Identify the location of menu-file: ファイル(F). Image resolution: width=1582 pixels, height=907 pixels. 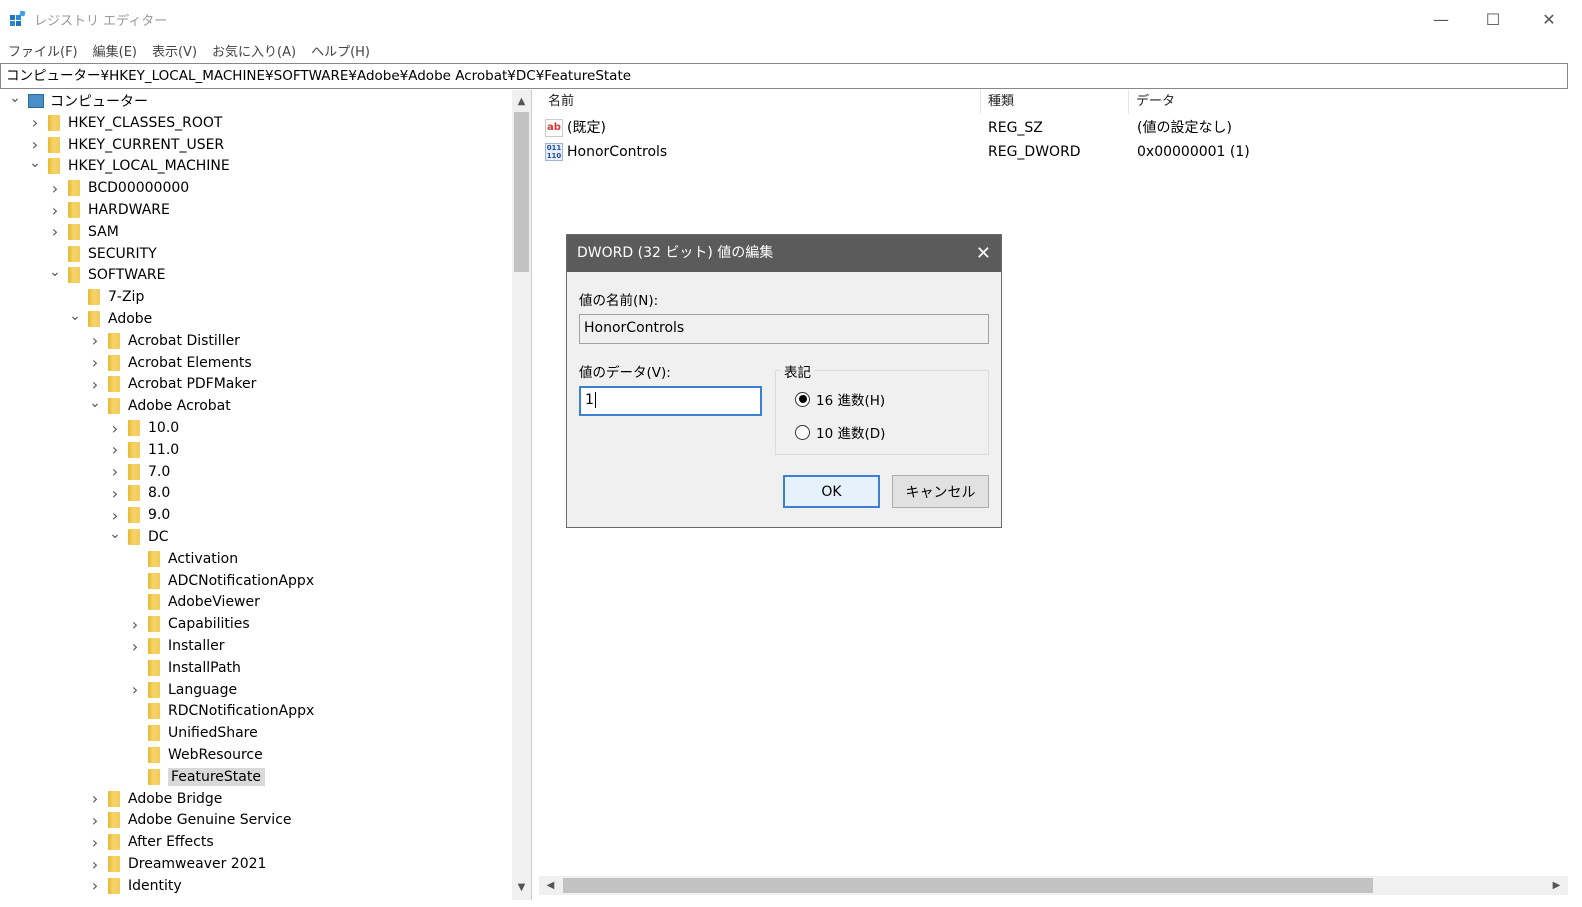
(43, 50).